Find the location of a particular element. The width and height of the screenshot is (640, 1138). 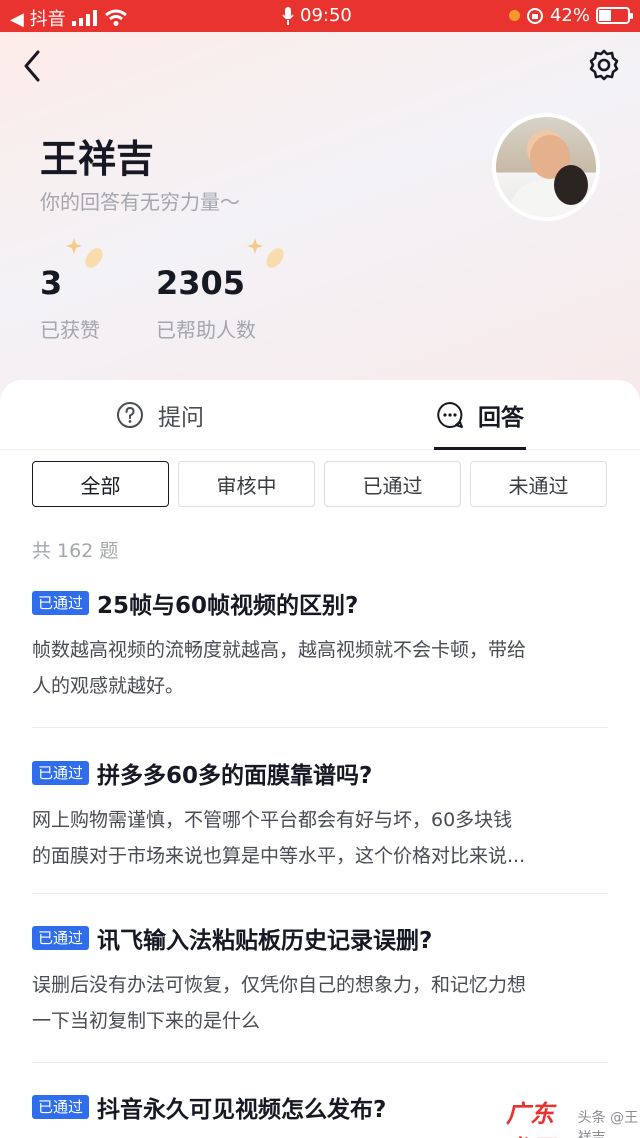

battery-percent: 42% is located at coordinates (569, 15).